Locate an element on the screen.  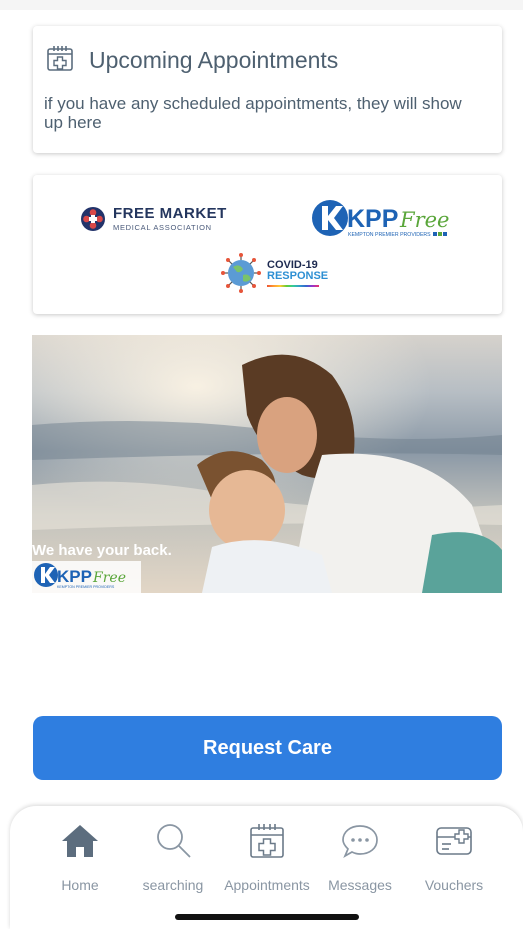
appointments-title: Upcoming Appointments is located at coordinates (214, 60).